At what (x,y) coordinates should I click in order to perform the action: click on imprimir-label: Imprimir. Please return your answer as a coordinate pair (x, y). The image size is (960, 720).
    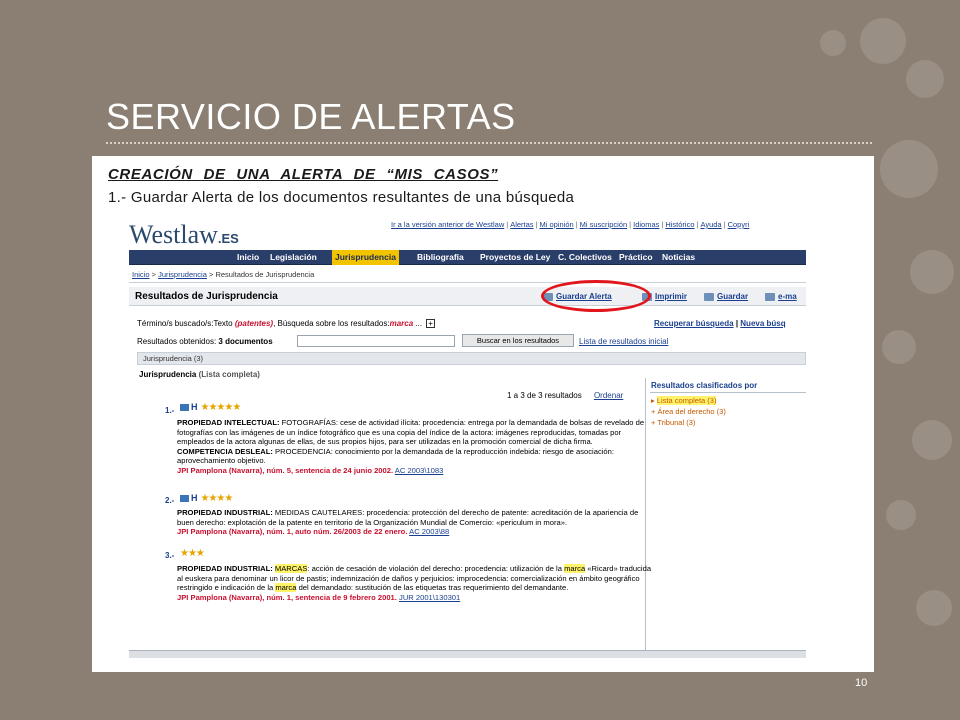
    Looking at the image, I should click on (671, 296).